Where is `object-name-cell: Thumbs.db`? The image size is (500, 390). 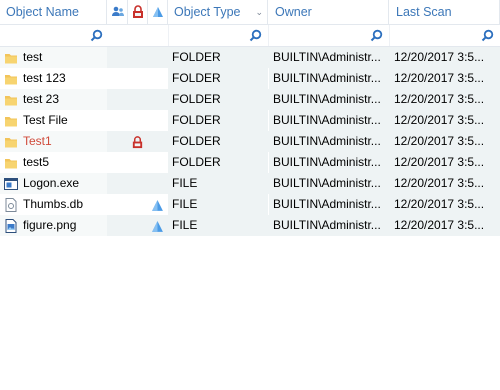 object-name-cell: Thumbs.db is located at coordinates (53, 204).